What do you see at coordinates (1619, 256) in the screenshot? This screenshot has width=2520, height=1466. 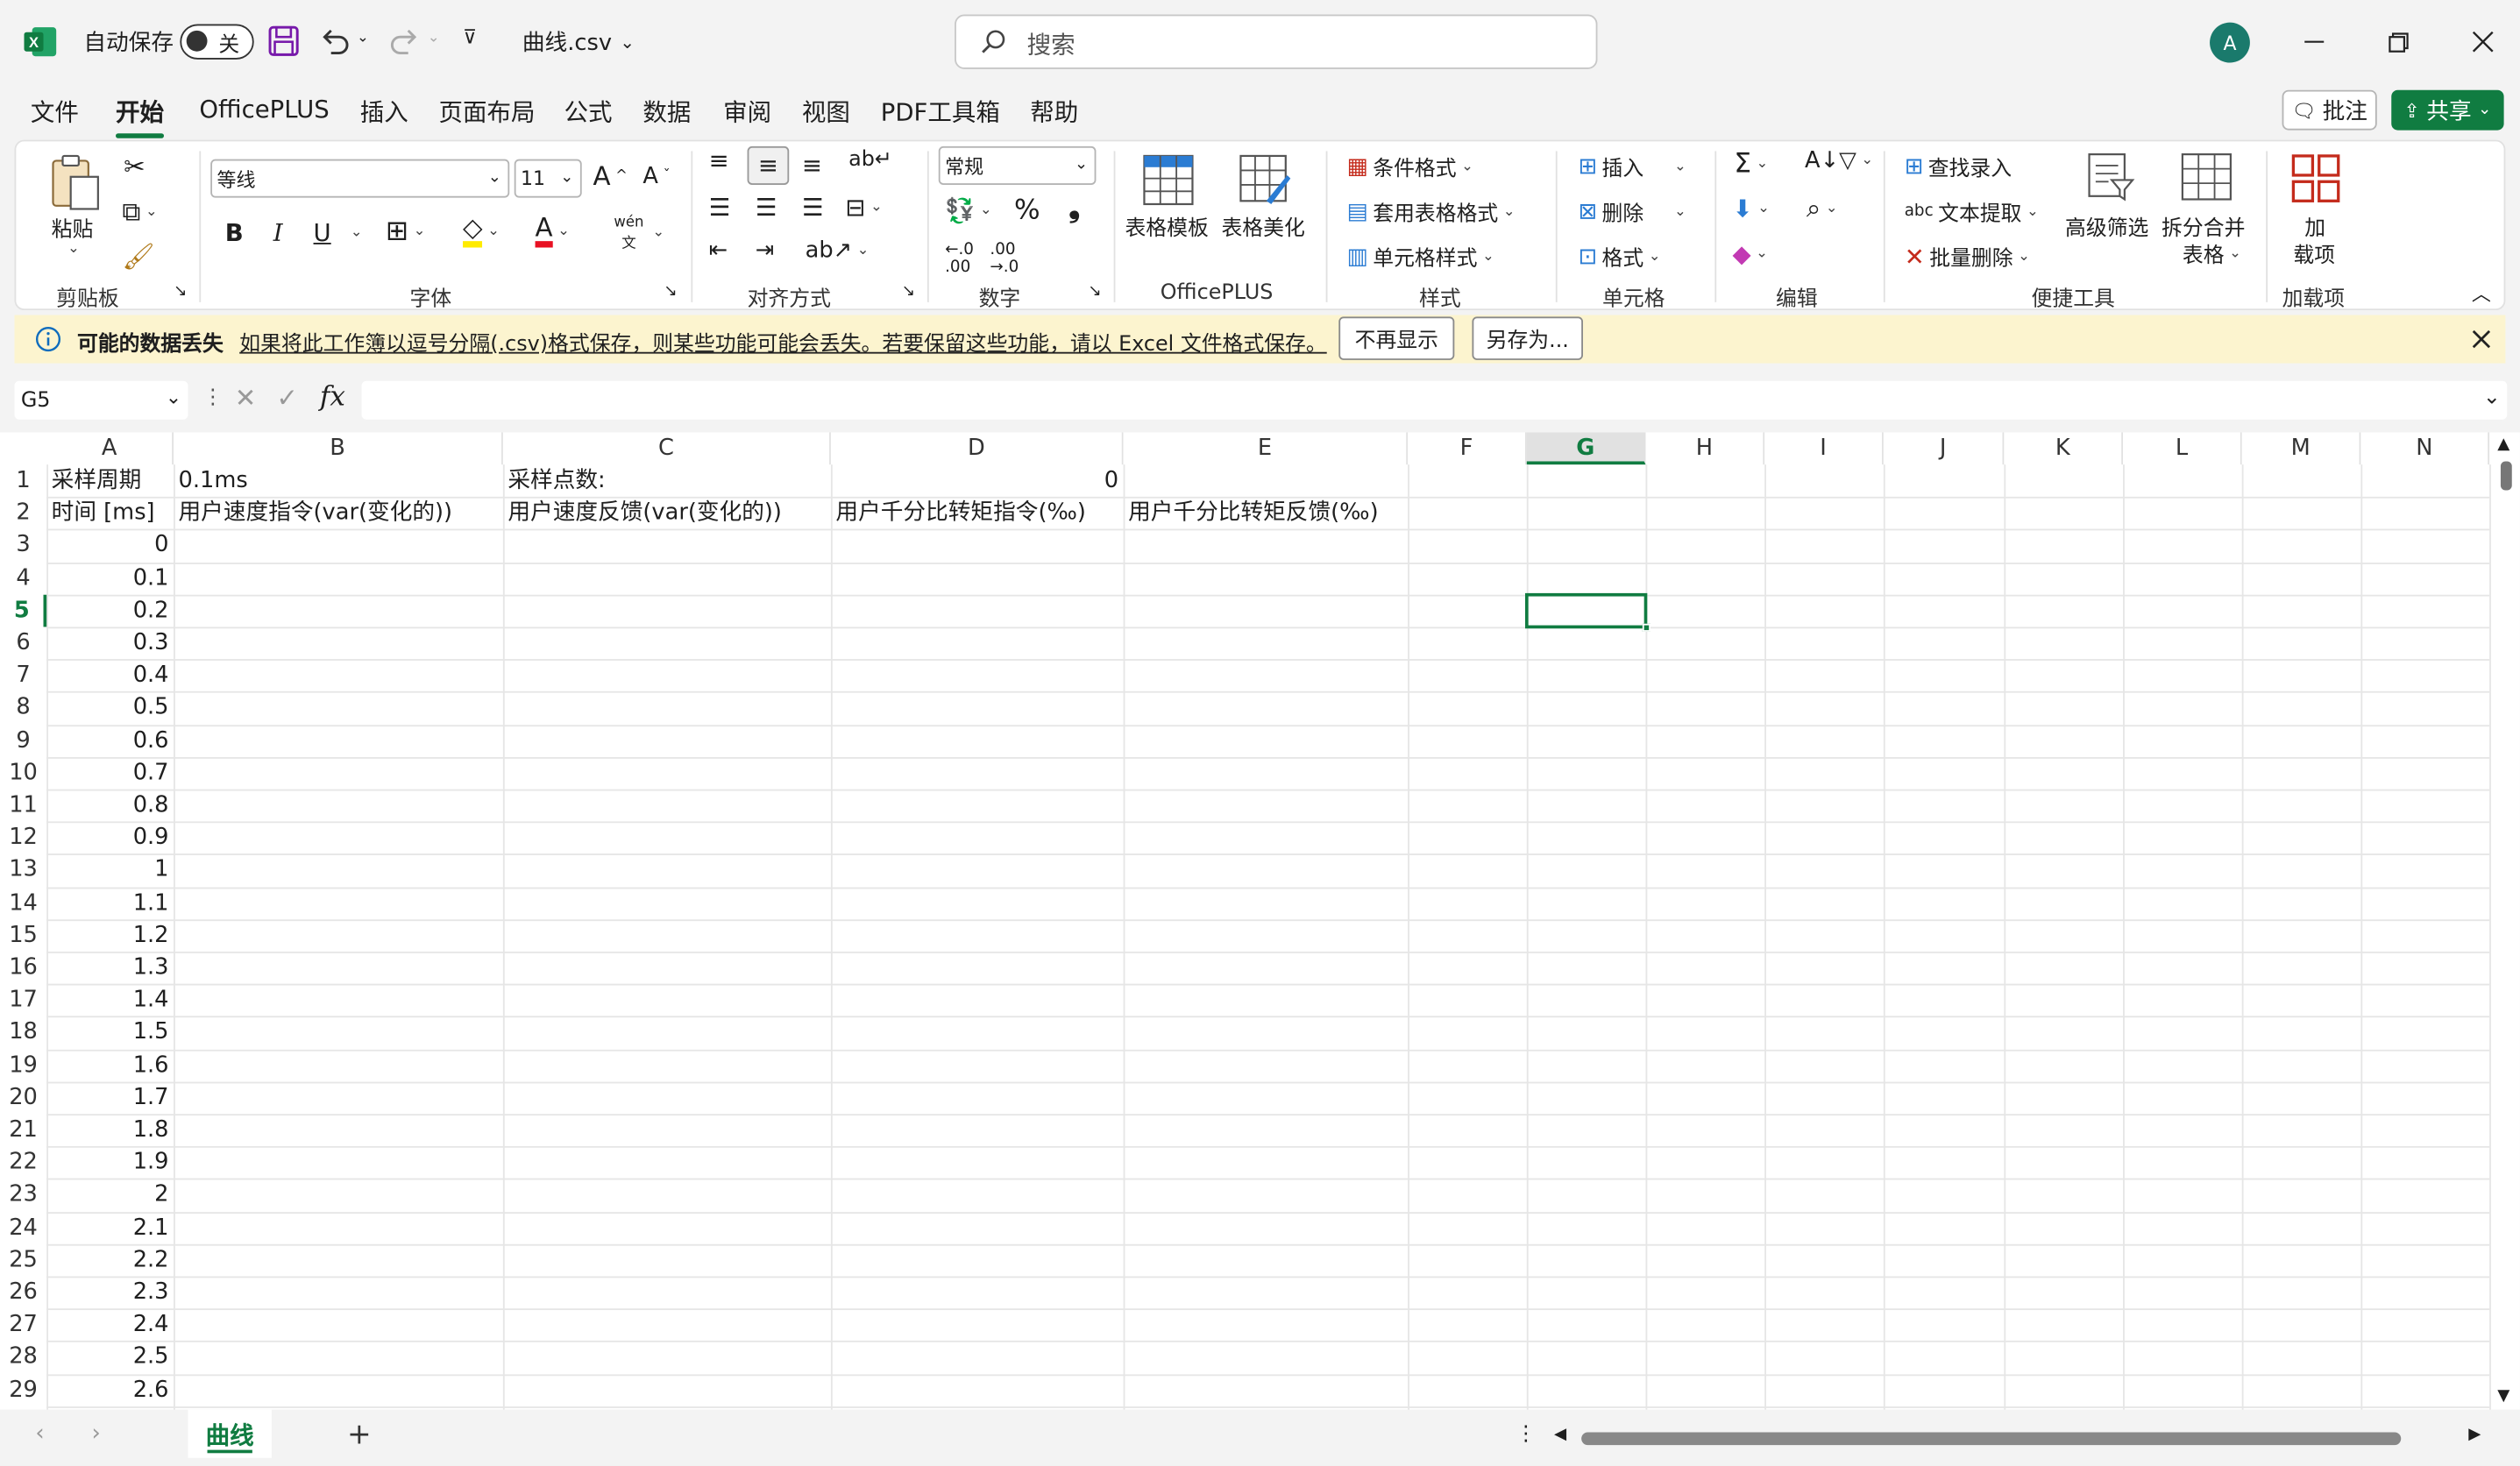 I see `format-cells-button: ⊡ 格式 ⌄` at bounding box center [1619, 256].